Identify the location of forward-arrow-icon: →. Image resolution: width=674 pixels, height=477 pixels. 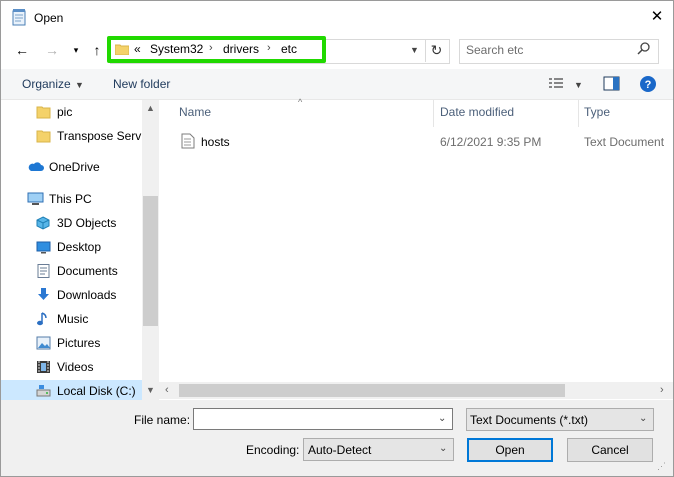
(52, 50).